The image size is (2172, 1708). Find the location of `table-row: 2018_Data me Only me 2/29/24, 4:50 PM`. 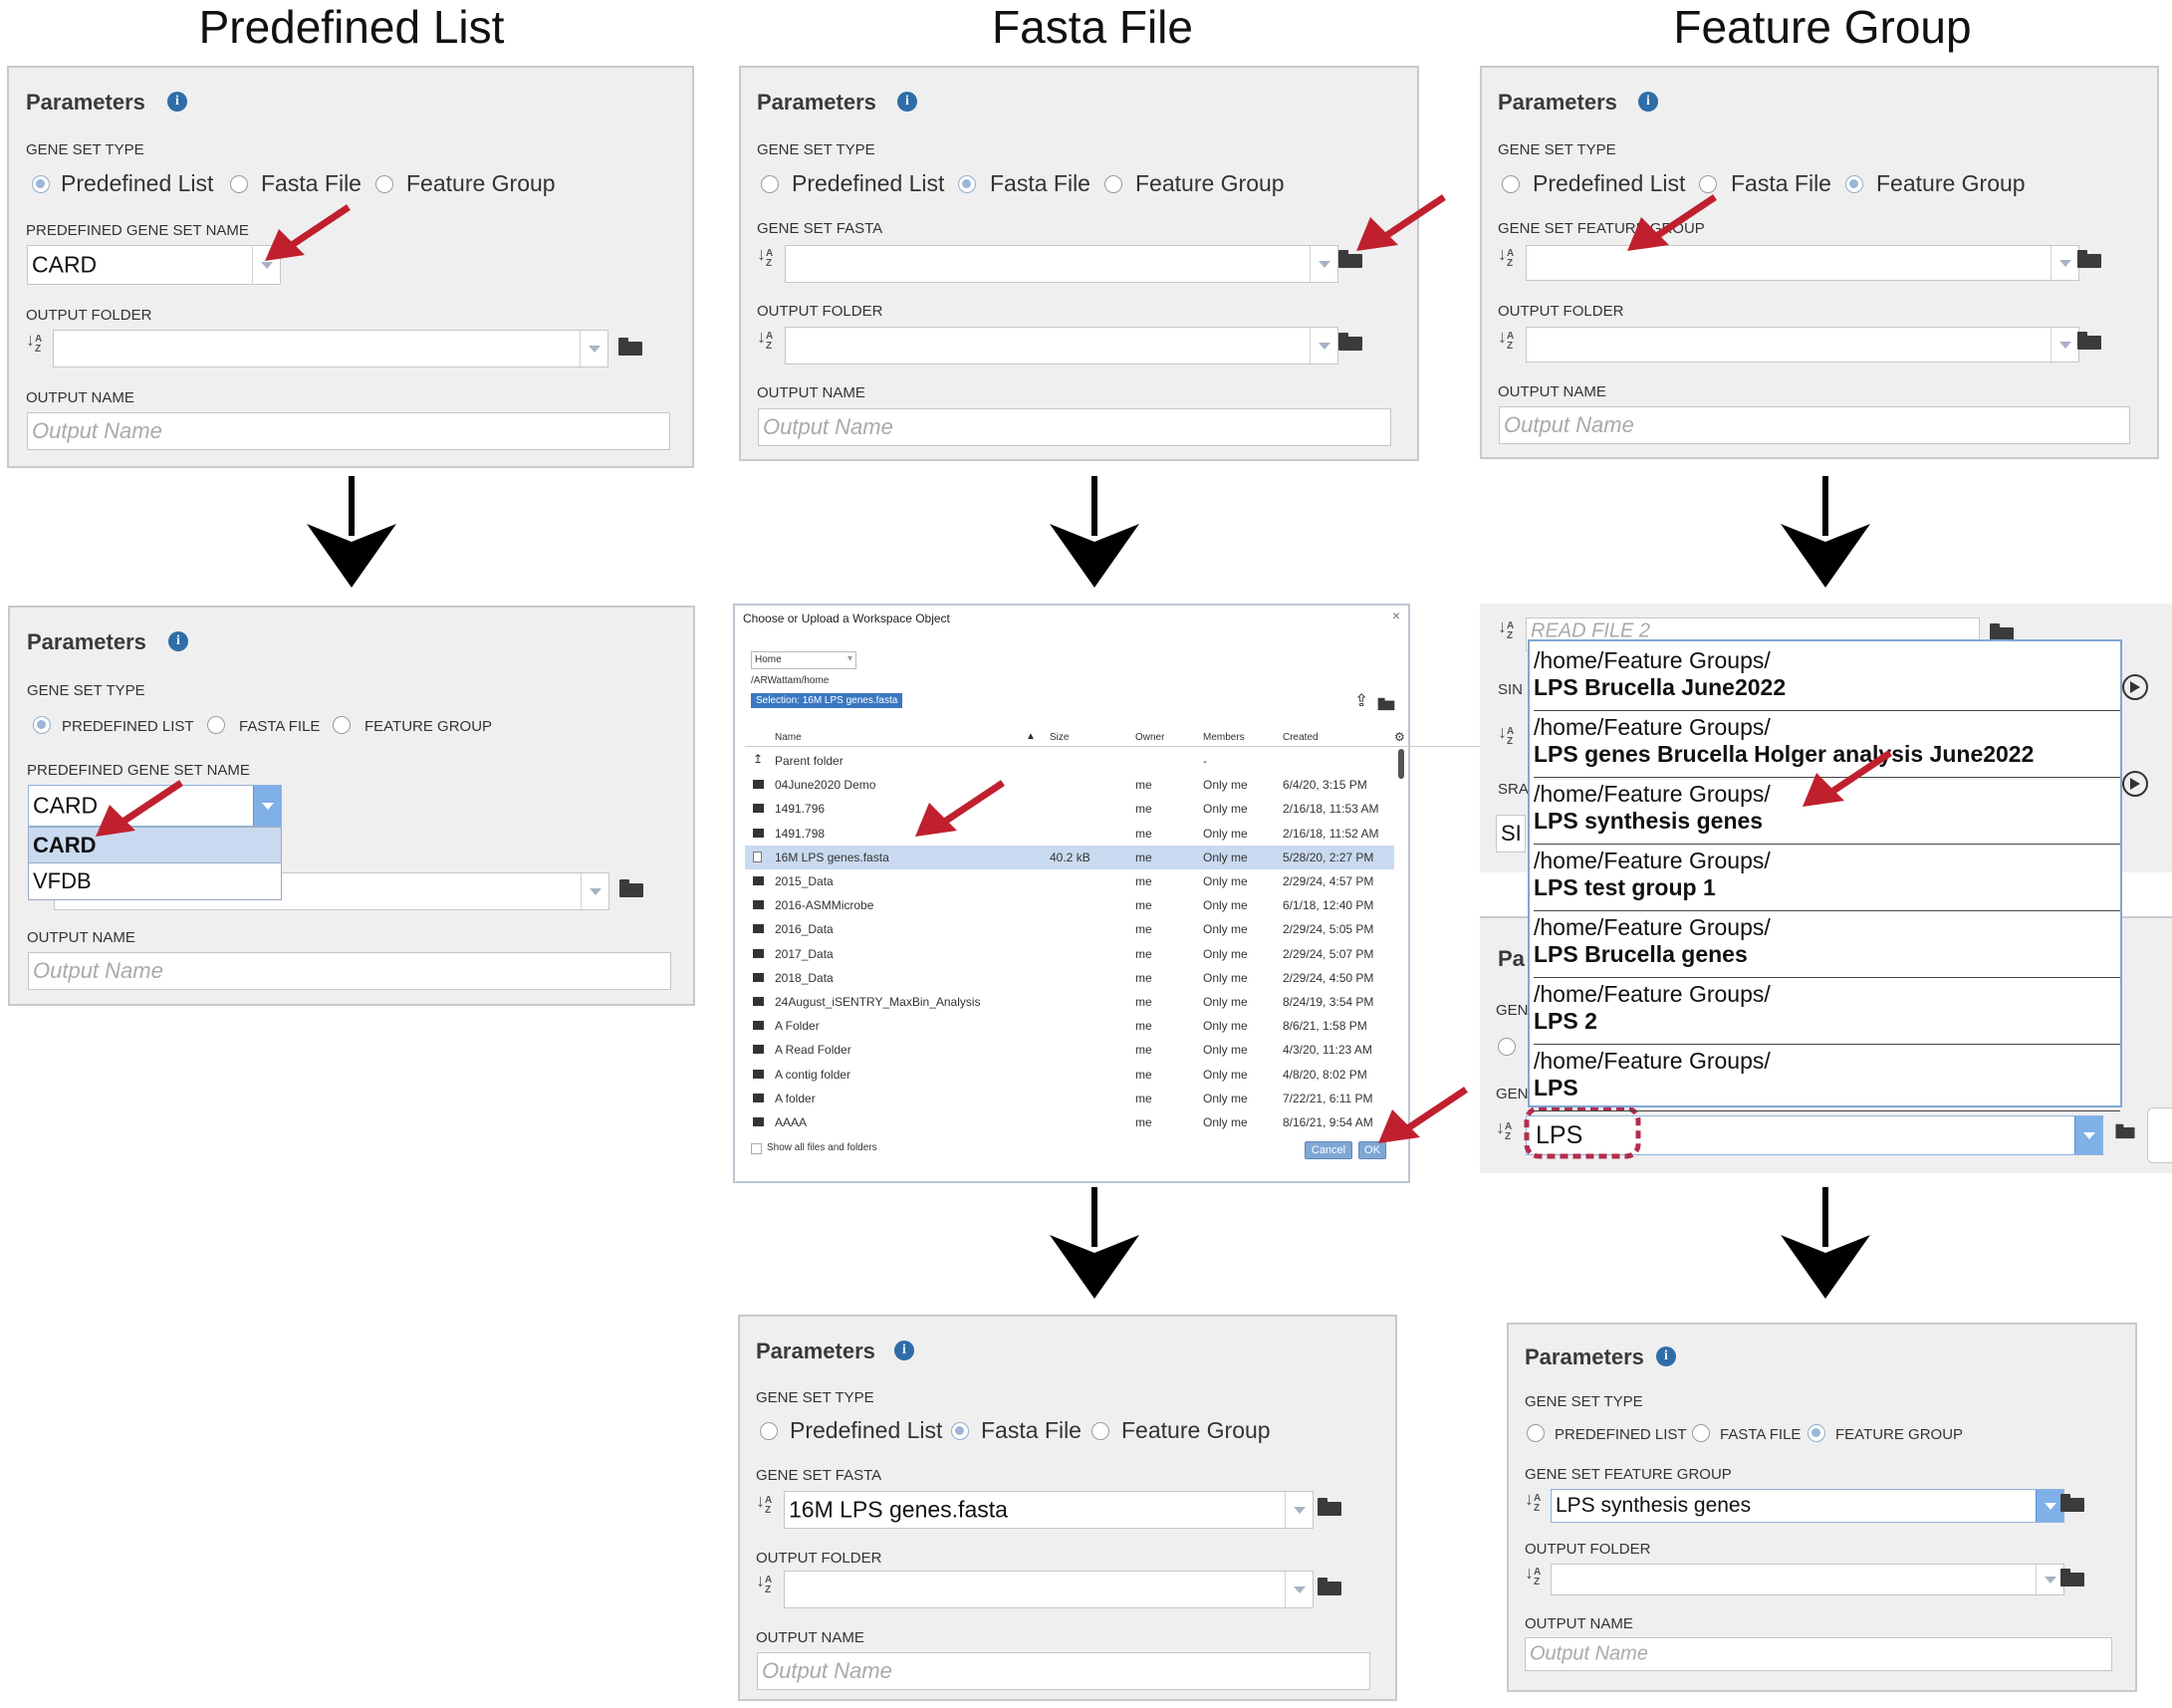

table-row: 2018_Data me Only me 2/29/24, 4:50 PM is located at coordinates (1069, 978).